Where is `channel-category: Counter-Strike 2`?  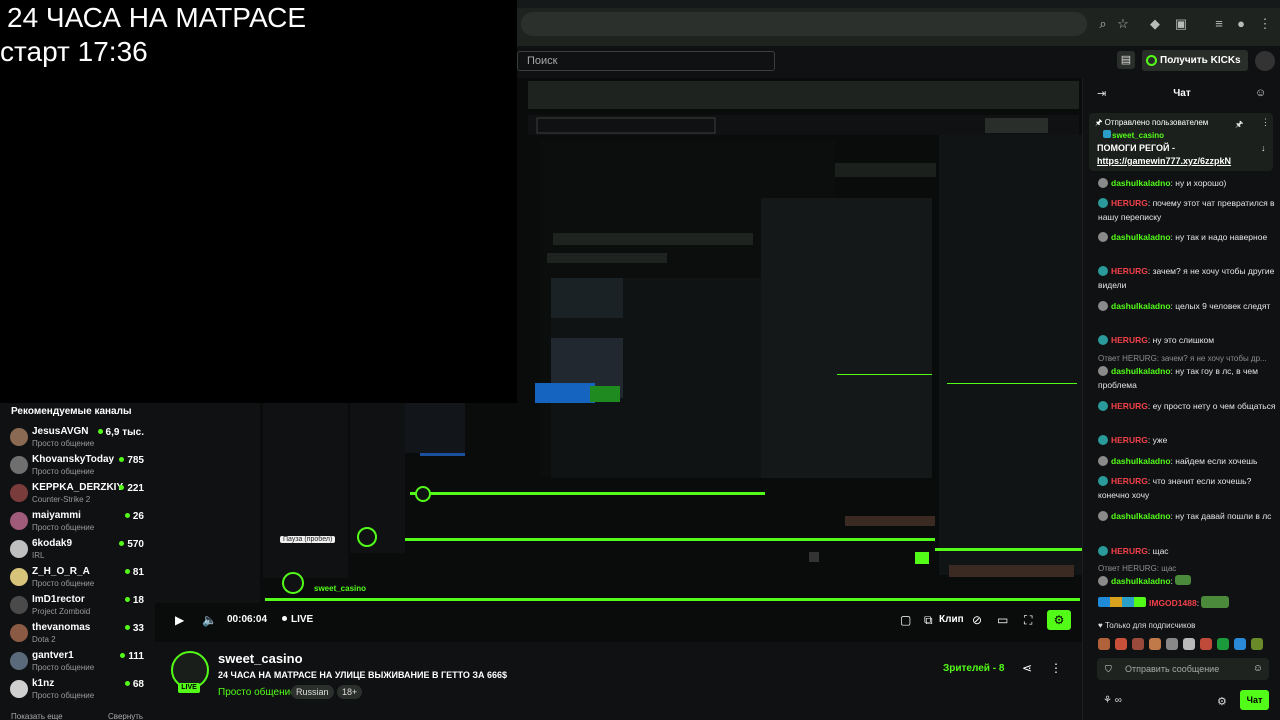
channel-category: Counter-Strike 2 is located at coordinates (61, 499).